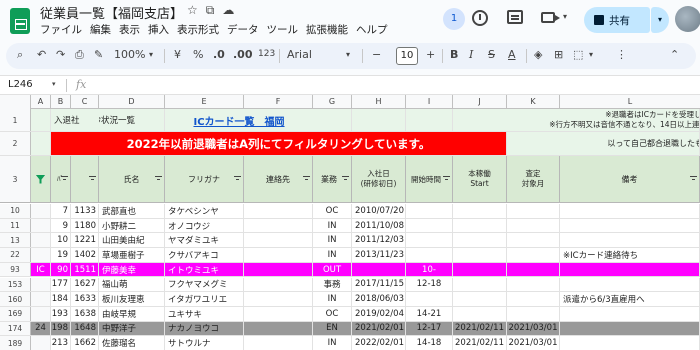 This screenshot has width=700, height=350. What do you see at coordinates (85, 179) in the screenshot?
I see `header-col-c` at bounding box center [85, 179].